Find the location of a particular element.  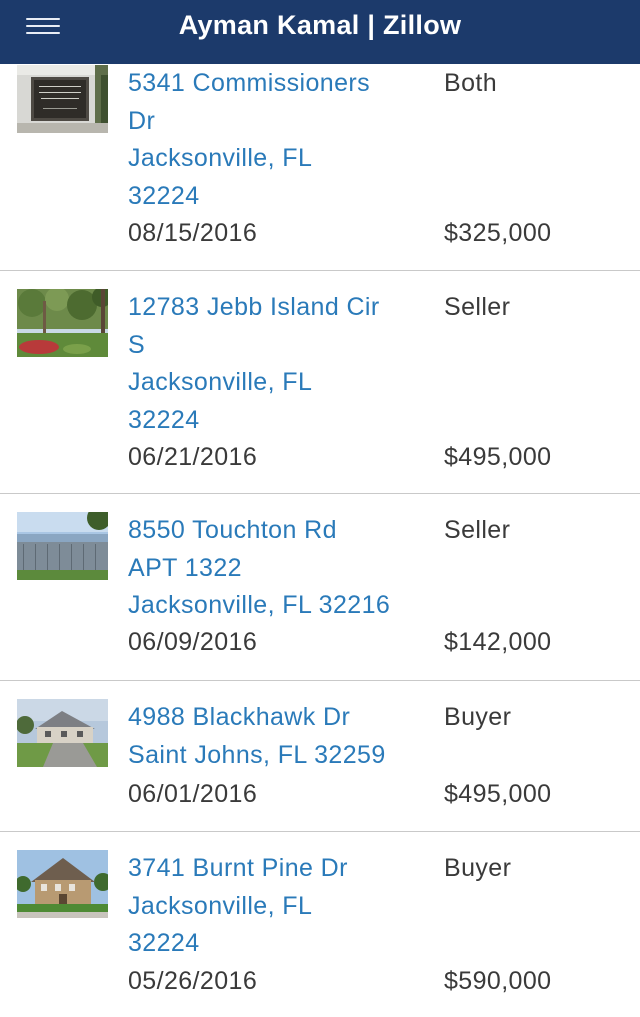

sale-date: 06/09/2016 is located at coordinates (193, 642).